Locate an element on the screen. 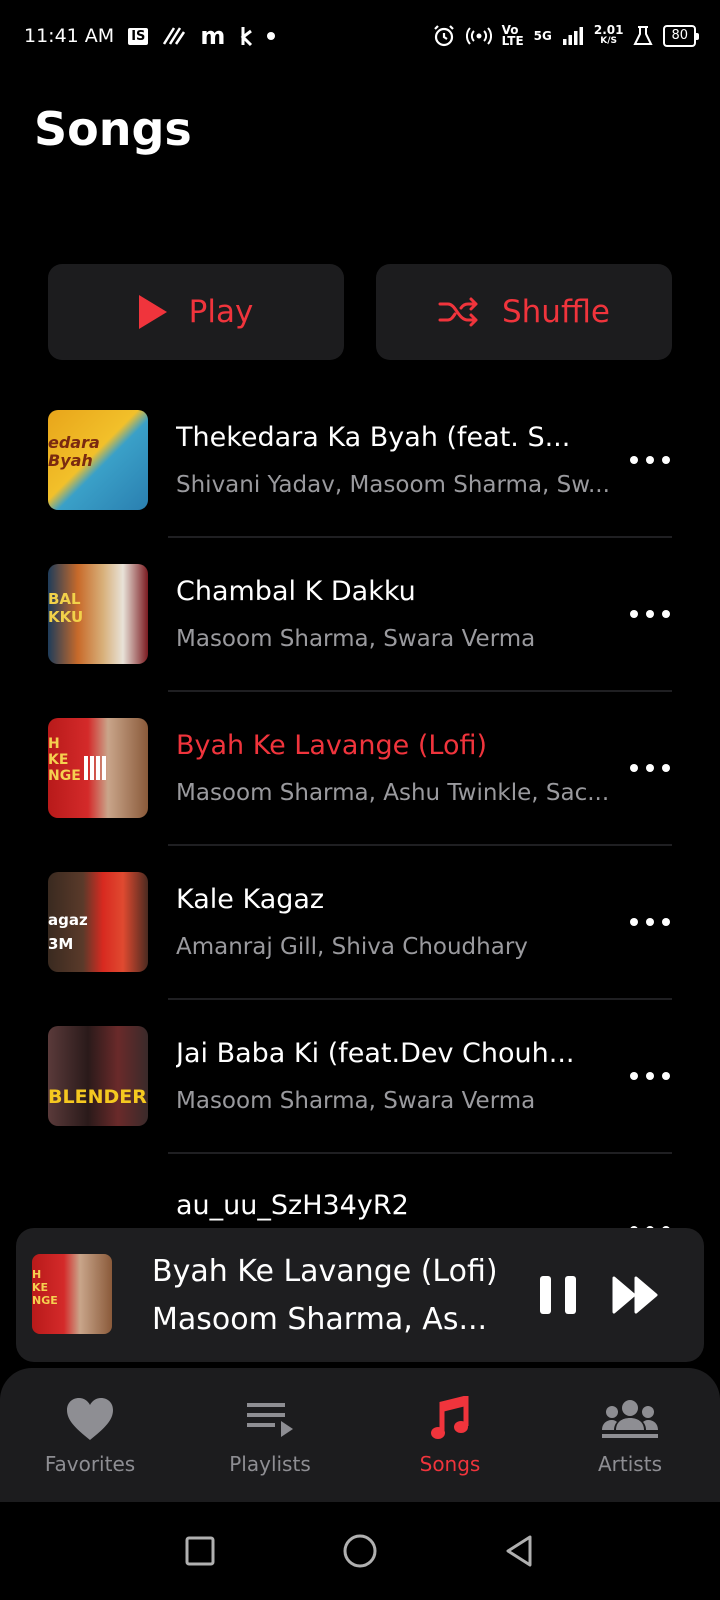  nav-label: Playlists is located at coordinates (270, 1464).